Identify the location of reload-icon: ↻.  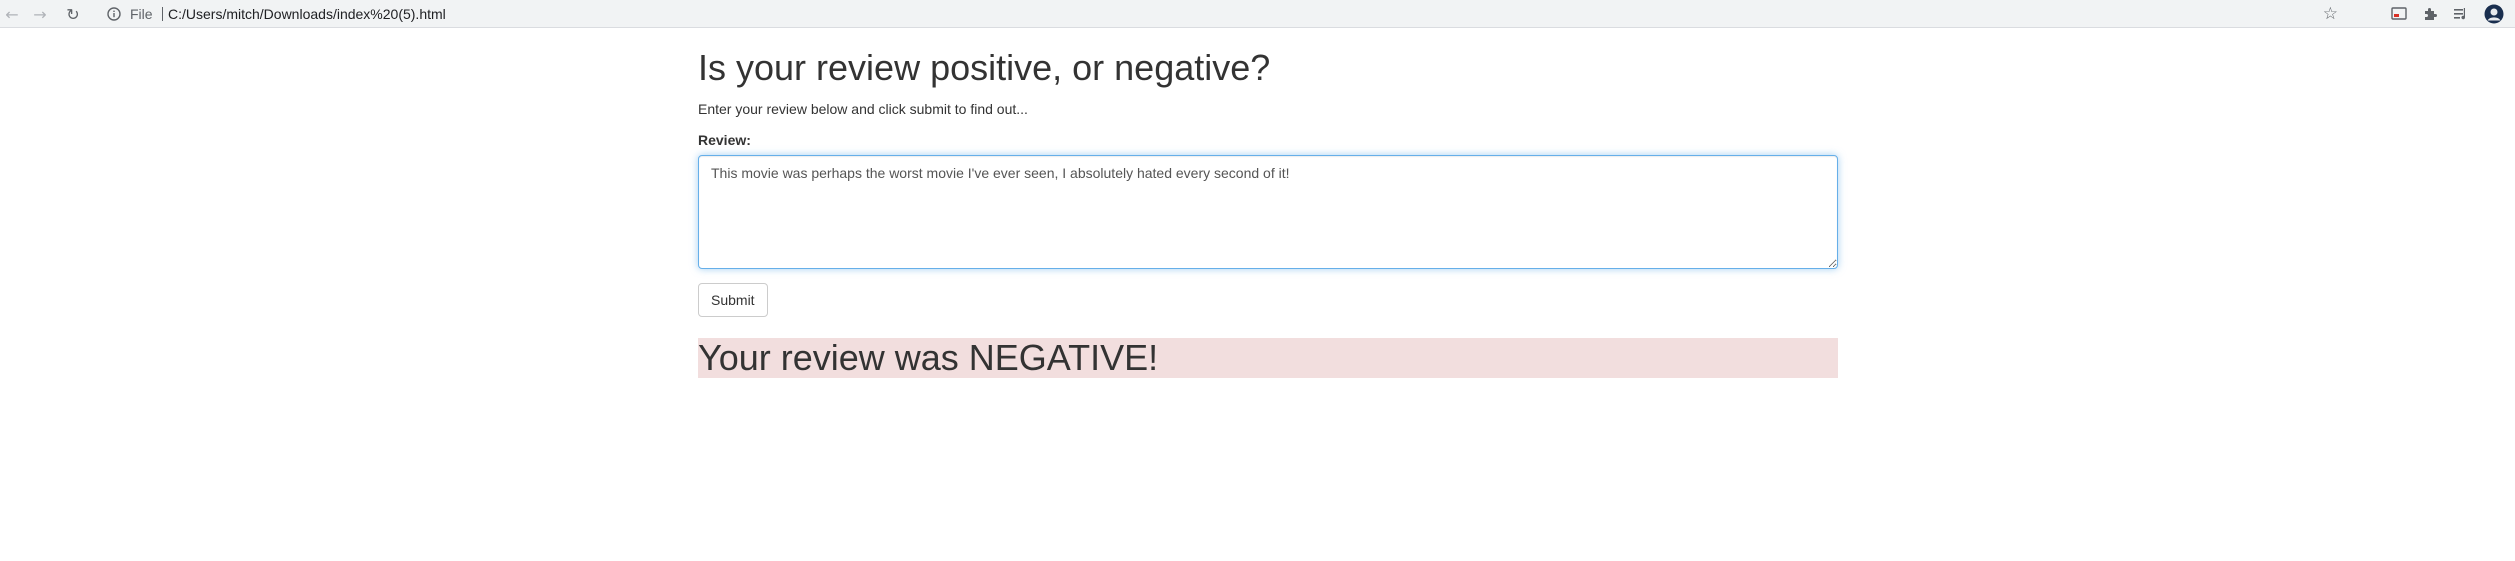
(73, 14).